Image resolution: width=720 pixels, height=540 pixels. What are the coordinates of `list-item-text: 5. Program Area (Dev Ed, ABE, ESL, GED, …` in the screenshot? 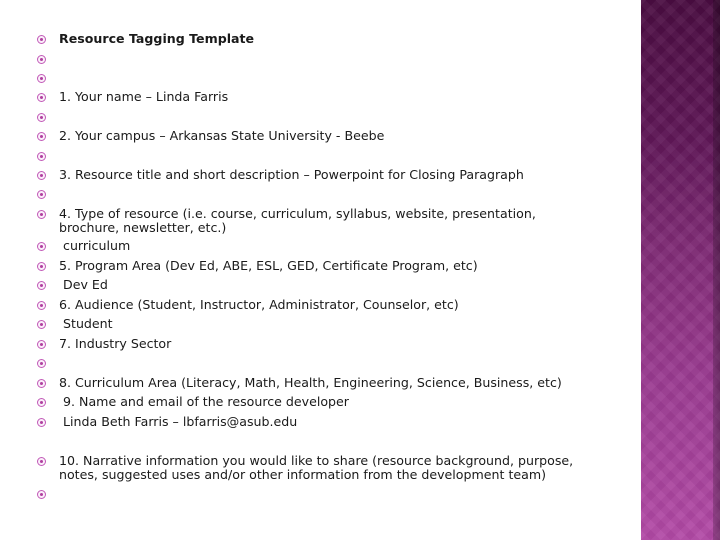 It's located at (268, 265).